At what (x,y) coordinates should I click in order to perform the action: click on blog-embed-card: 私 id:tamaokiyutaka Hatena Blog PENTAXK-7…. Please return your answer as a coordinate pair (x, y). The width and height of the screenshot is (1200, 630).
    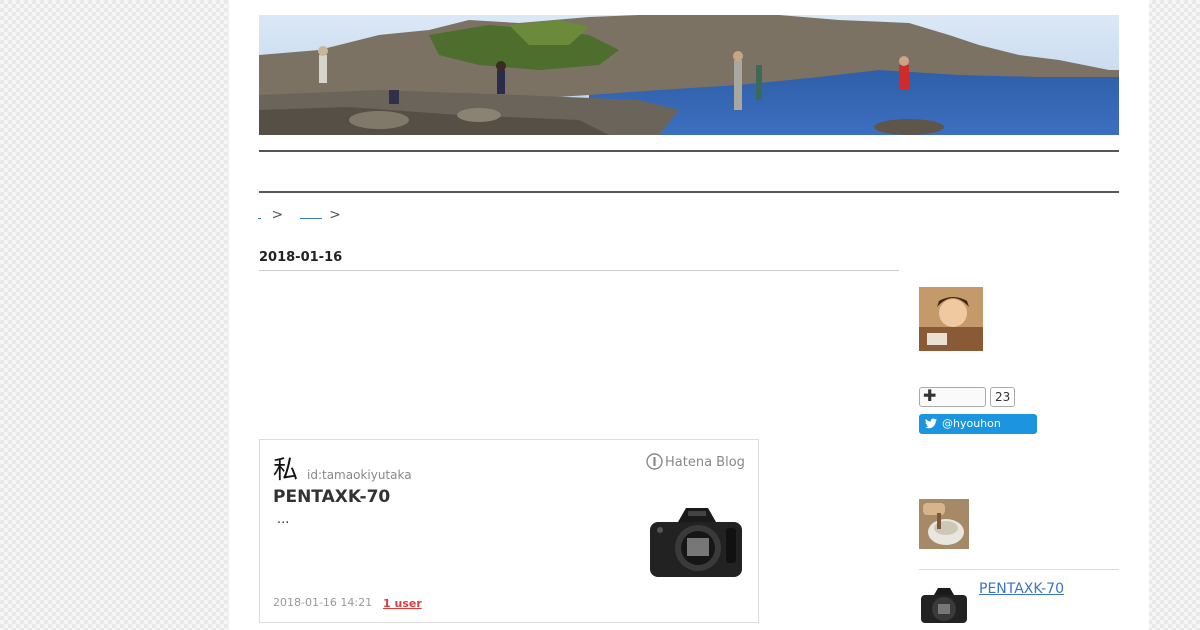
    Looking at the image, I should click on (509, 531).